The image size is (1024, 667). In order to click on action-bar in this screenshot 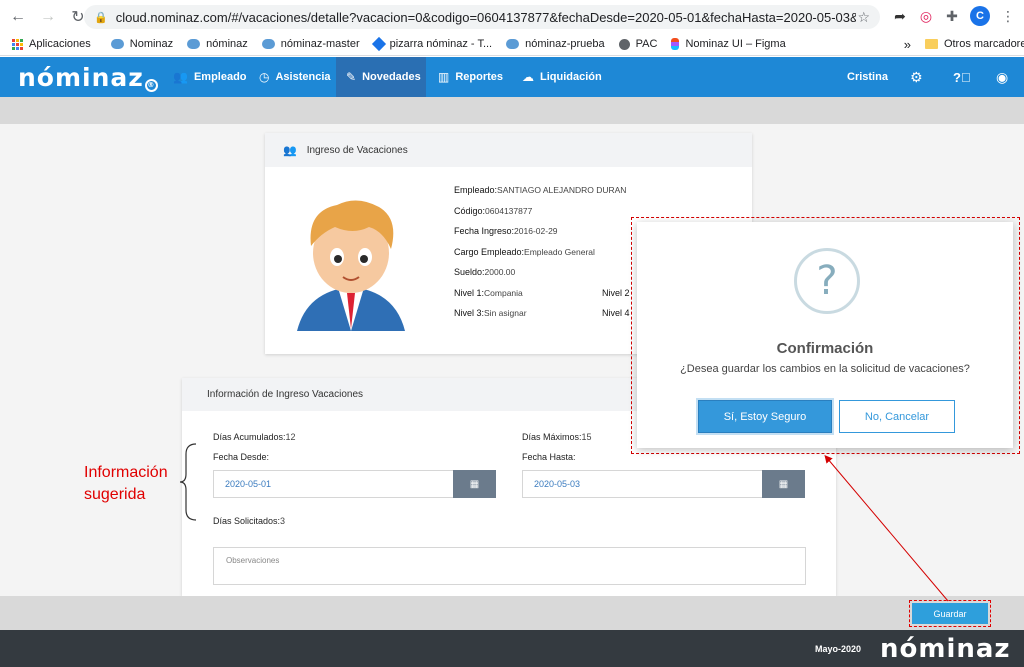, I will do `click(512, 613)`.